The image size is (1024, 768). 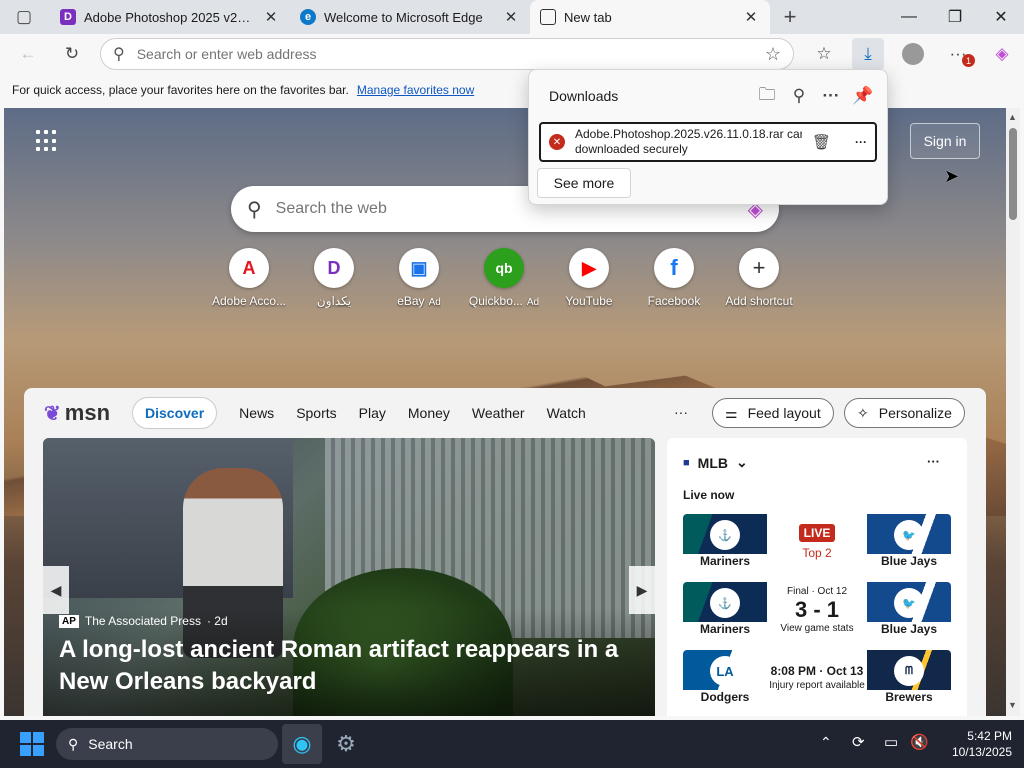 What do you see at coordinates (674, 278) in the screenshot?
I see `shortcut-facebook: f Facebook` at bounding box center [674, 278].